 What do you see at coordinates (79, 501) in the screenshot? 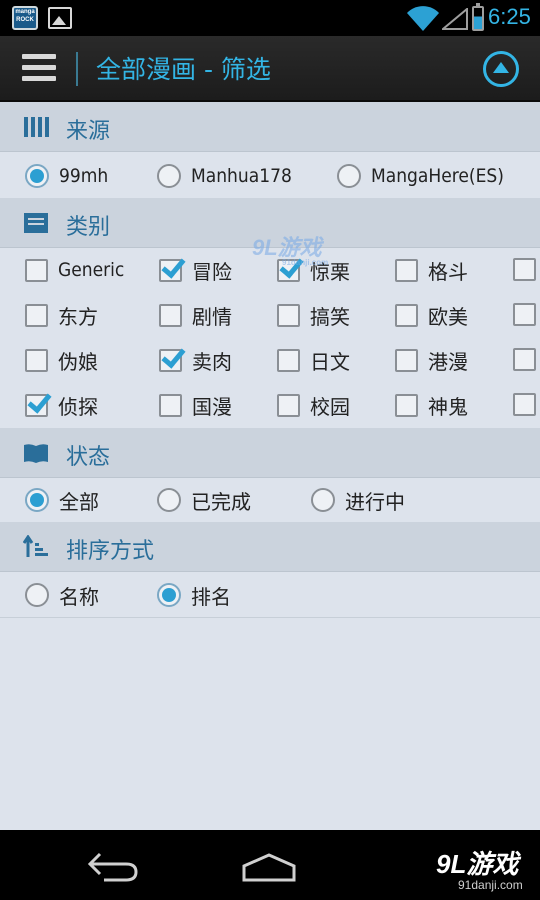
I see `status-option-label: 全部` at bounding box center [79, 501].